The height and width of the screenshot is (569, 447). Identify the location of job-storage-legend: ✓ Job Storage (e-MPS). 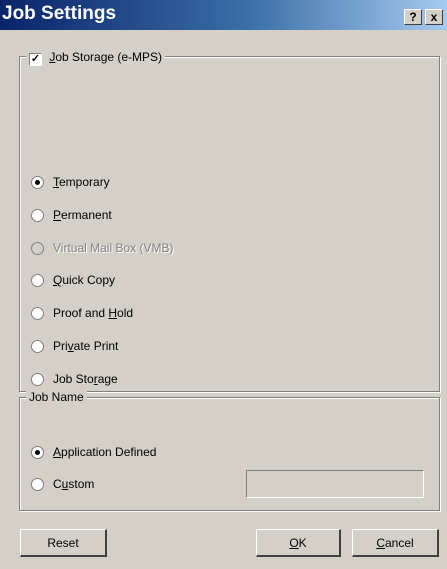
(96, 58).